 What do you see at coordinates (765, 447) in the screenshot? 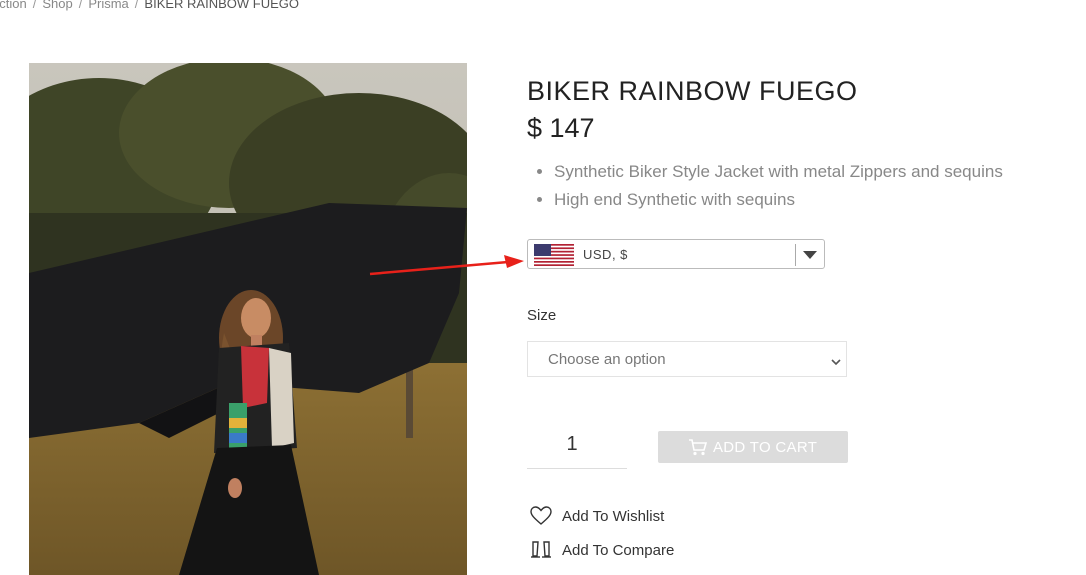
I see `add-to-cart-label: ADD TO CART` at bounding box center [765, 447].